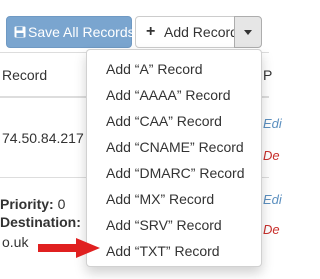 This screenshot has width=320, height=279. What do you see at coordinates (151, 31) in the screenshot?
I see `plus-icon: +` at bounding box center [151, 31].